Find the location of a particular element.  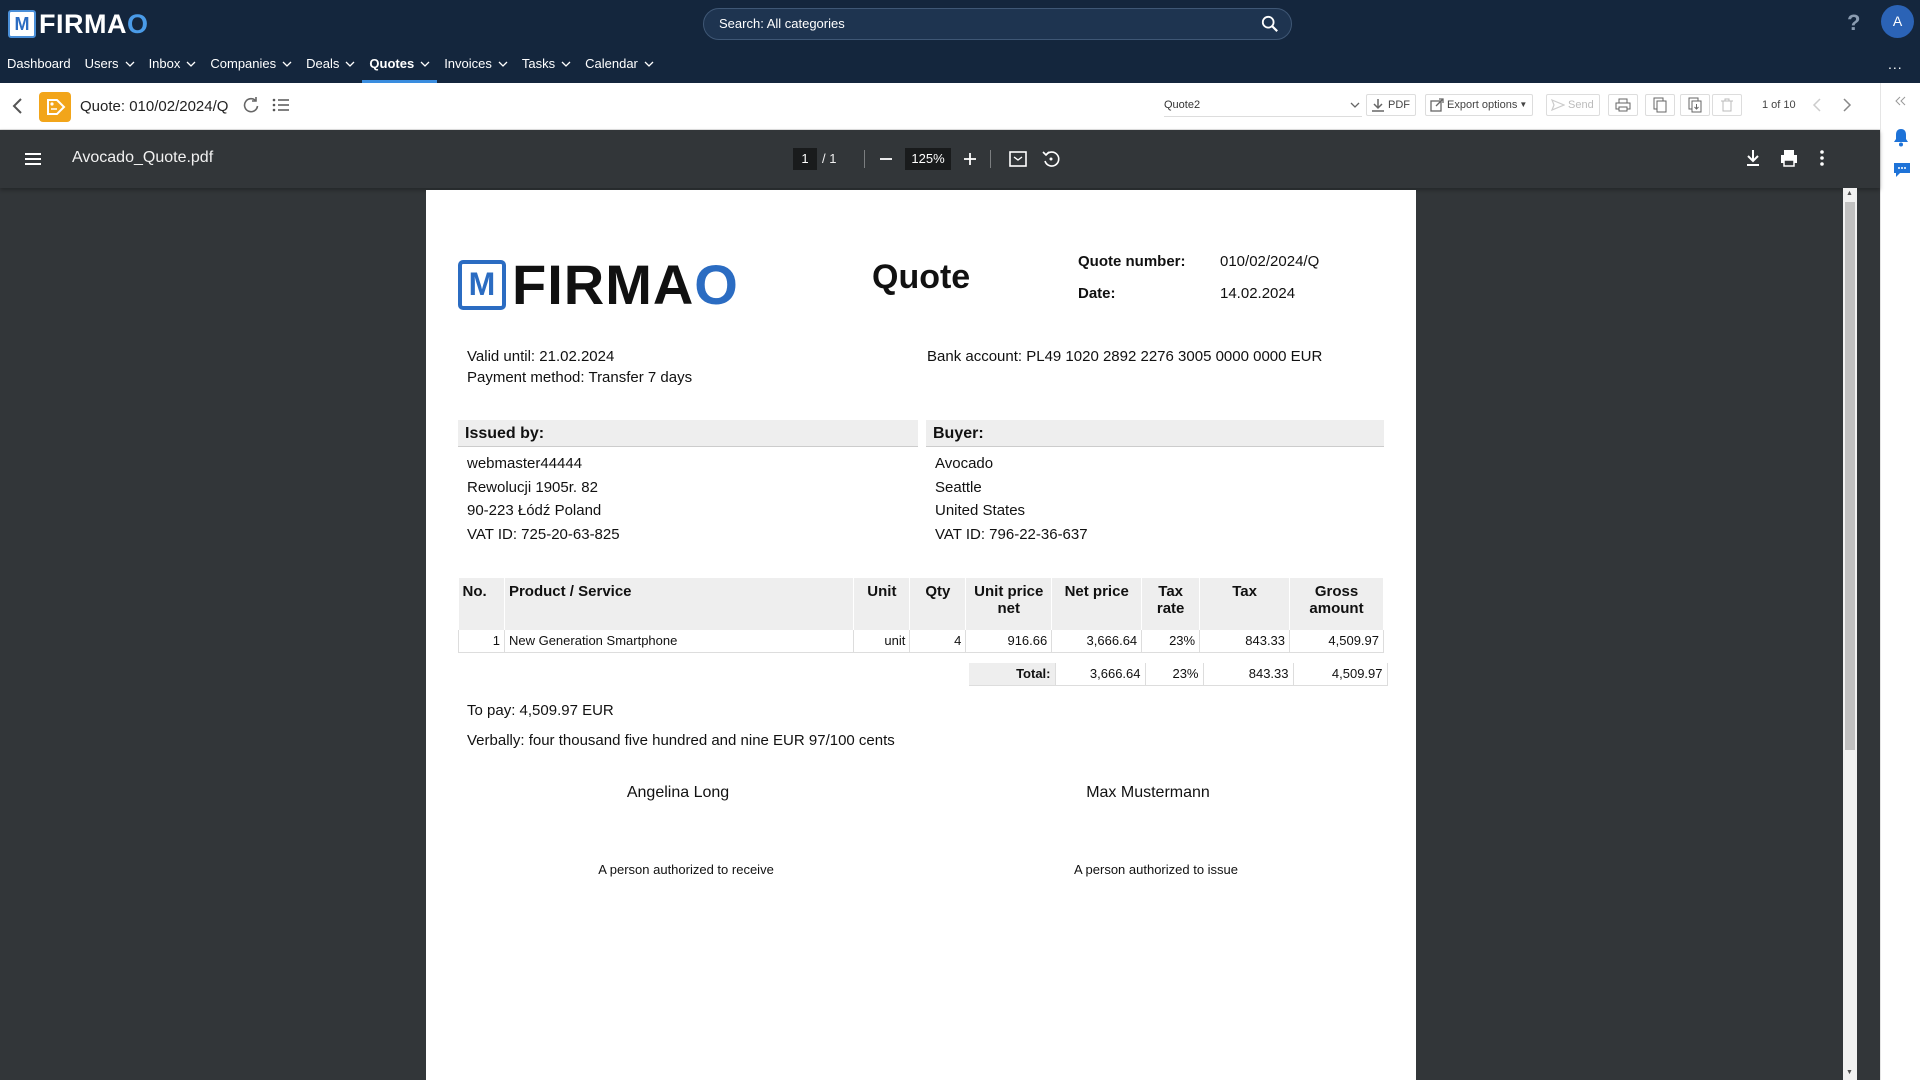

pdf-viewer-toolbar: Avocado_Quote.pdf 1 / 1 125% is located at coordinates (940, 159).